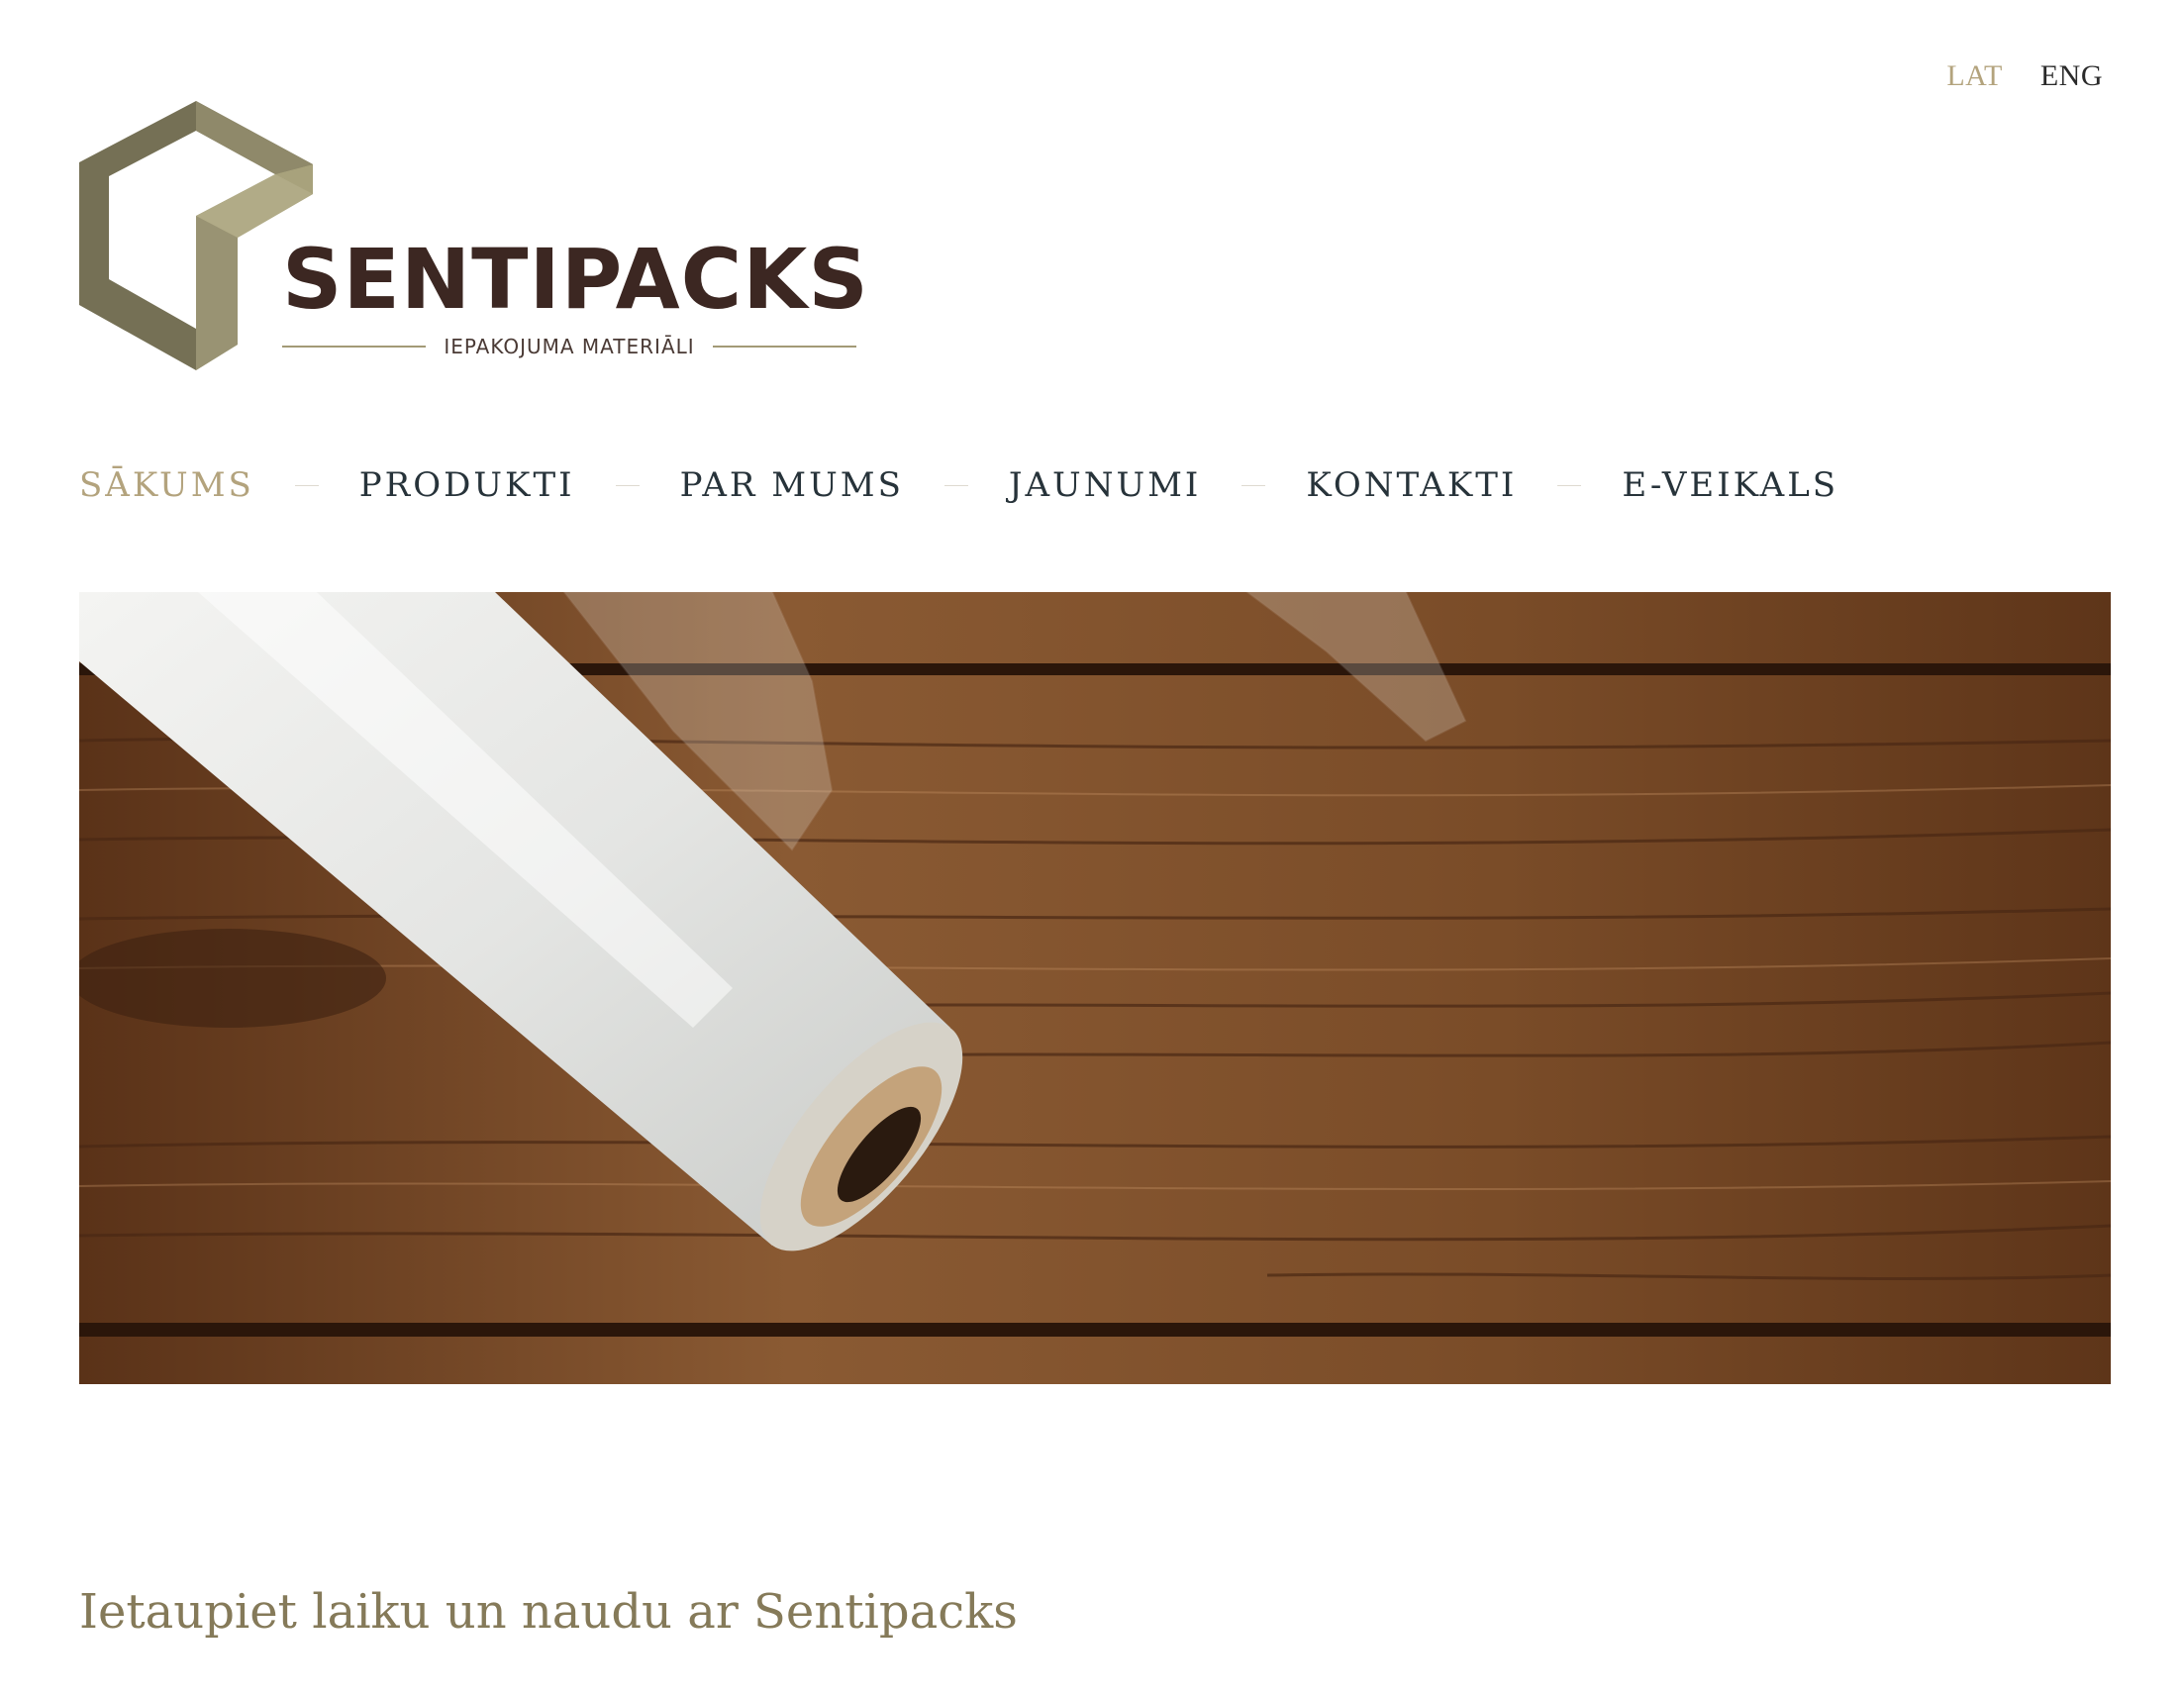  Describe the element at coordinates (792, 485) in the screenshot. I see `nav-item-par-mums: PAR MUMS` at that location.